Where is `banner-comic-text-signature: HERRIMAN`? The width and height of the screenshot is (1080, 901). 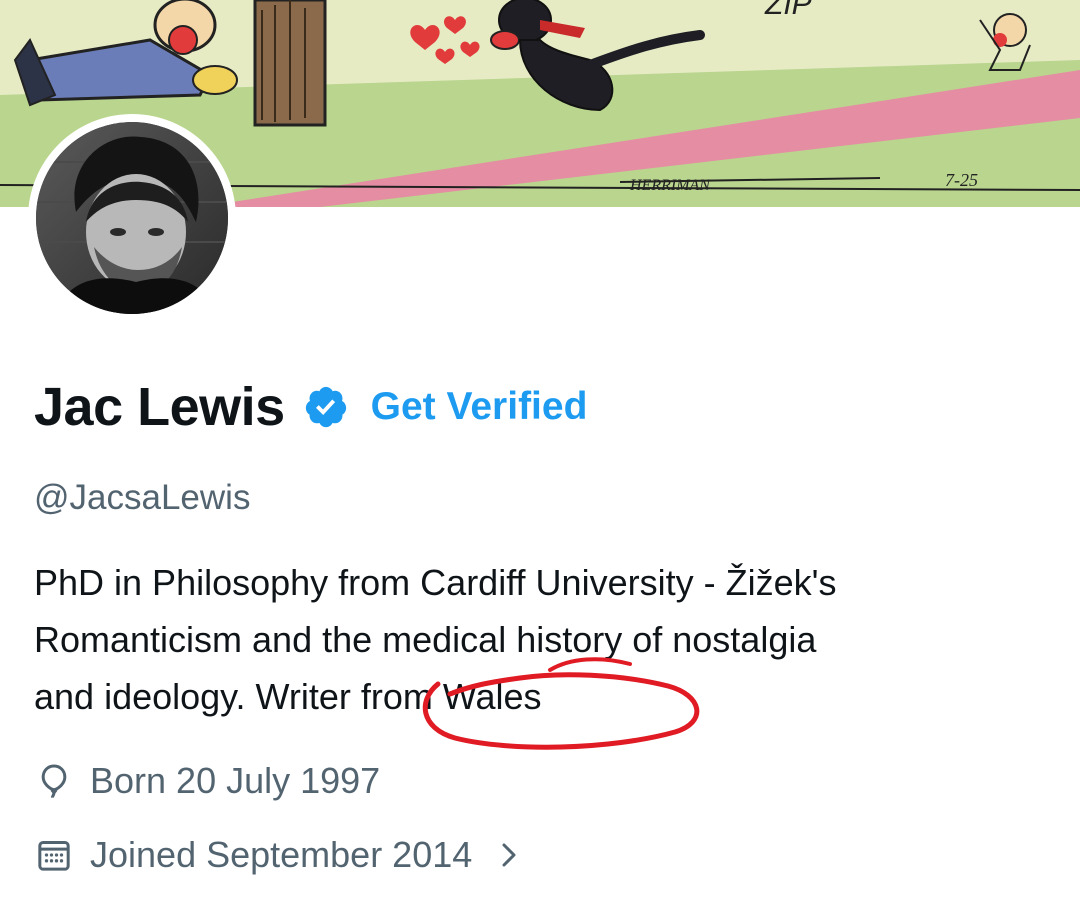 banner-comic-text-signature: HERRIMAN is located at coordinates (670, 185).